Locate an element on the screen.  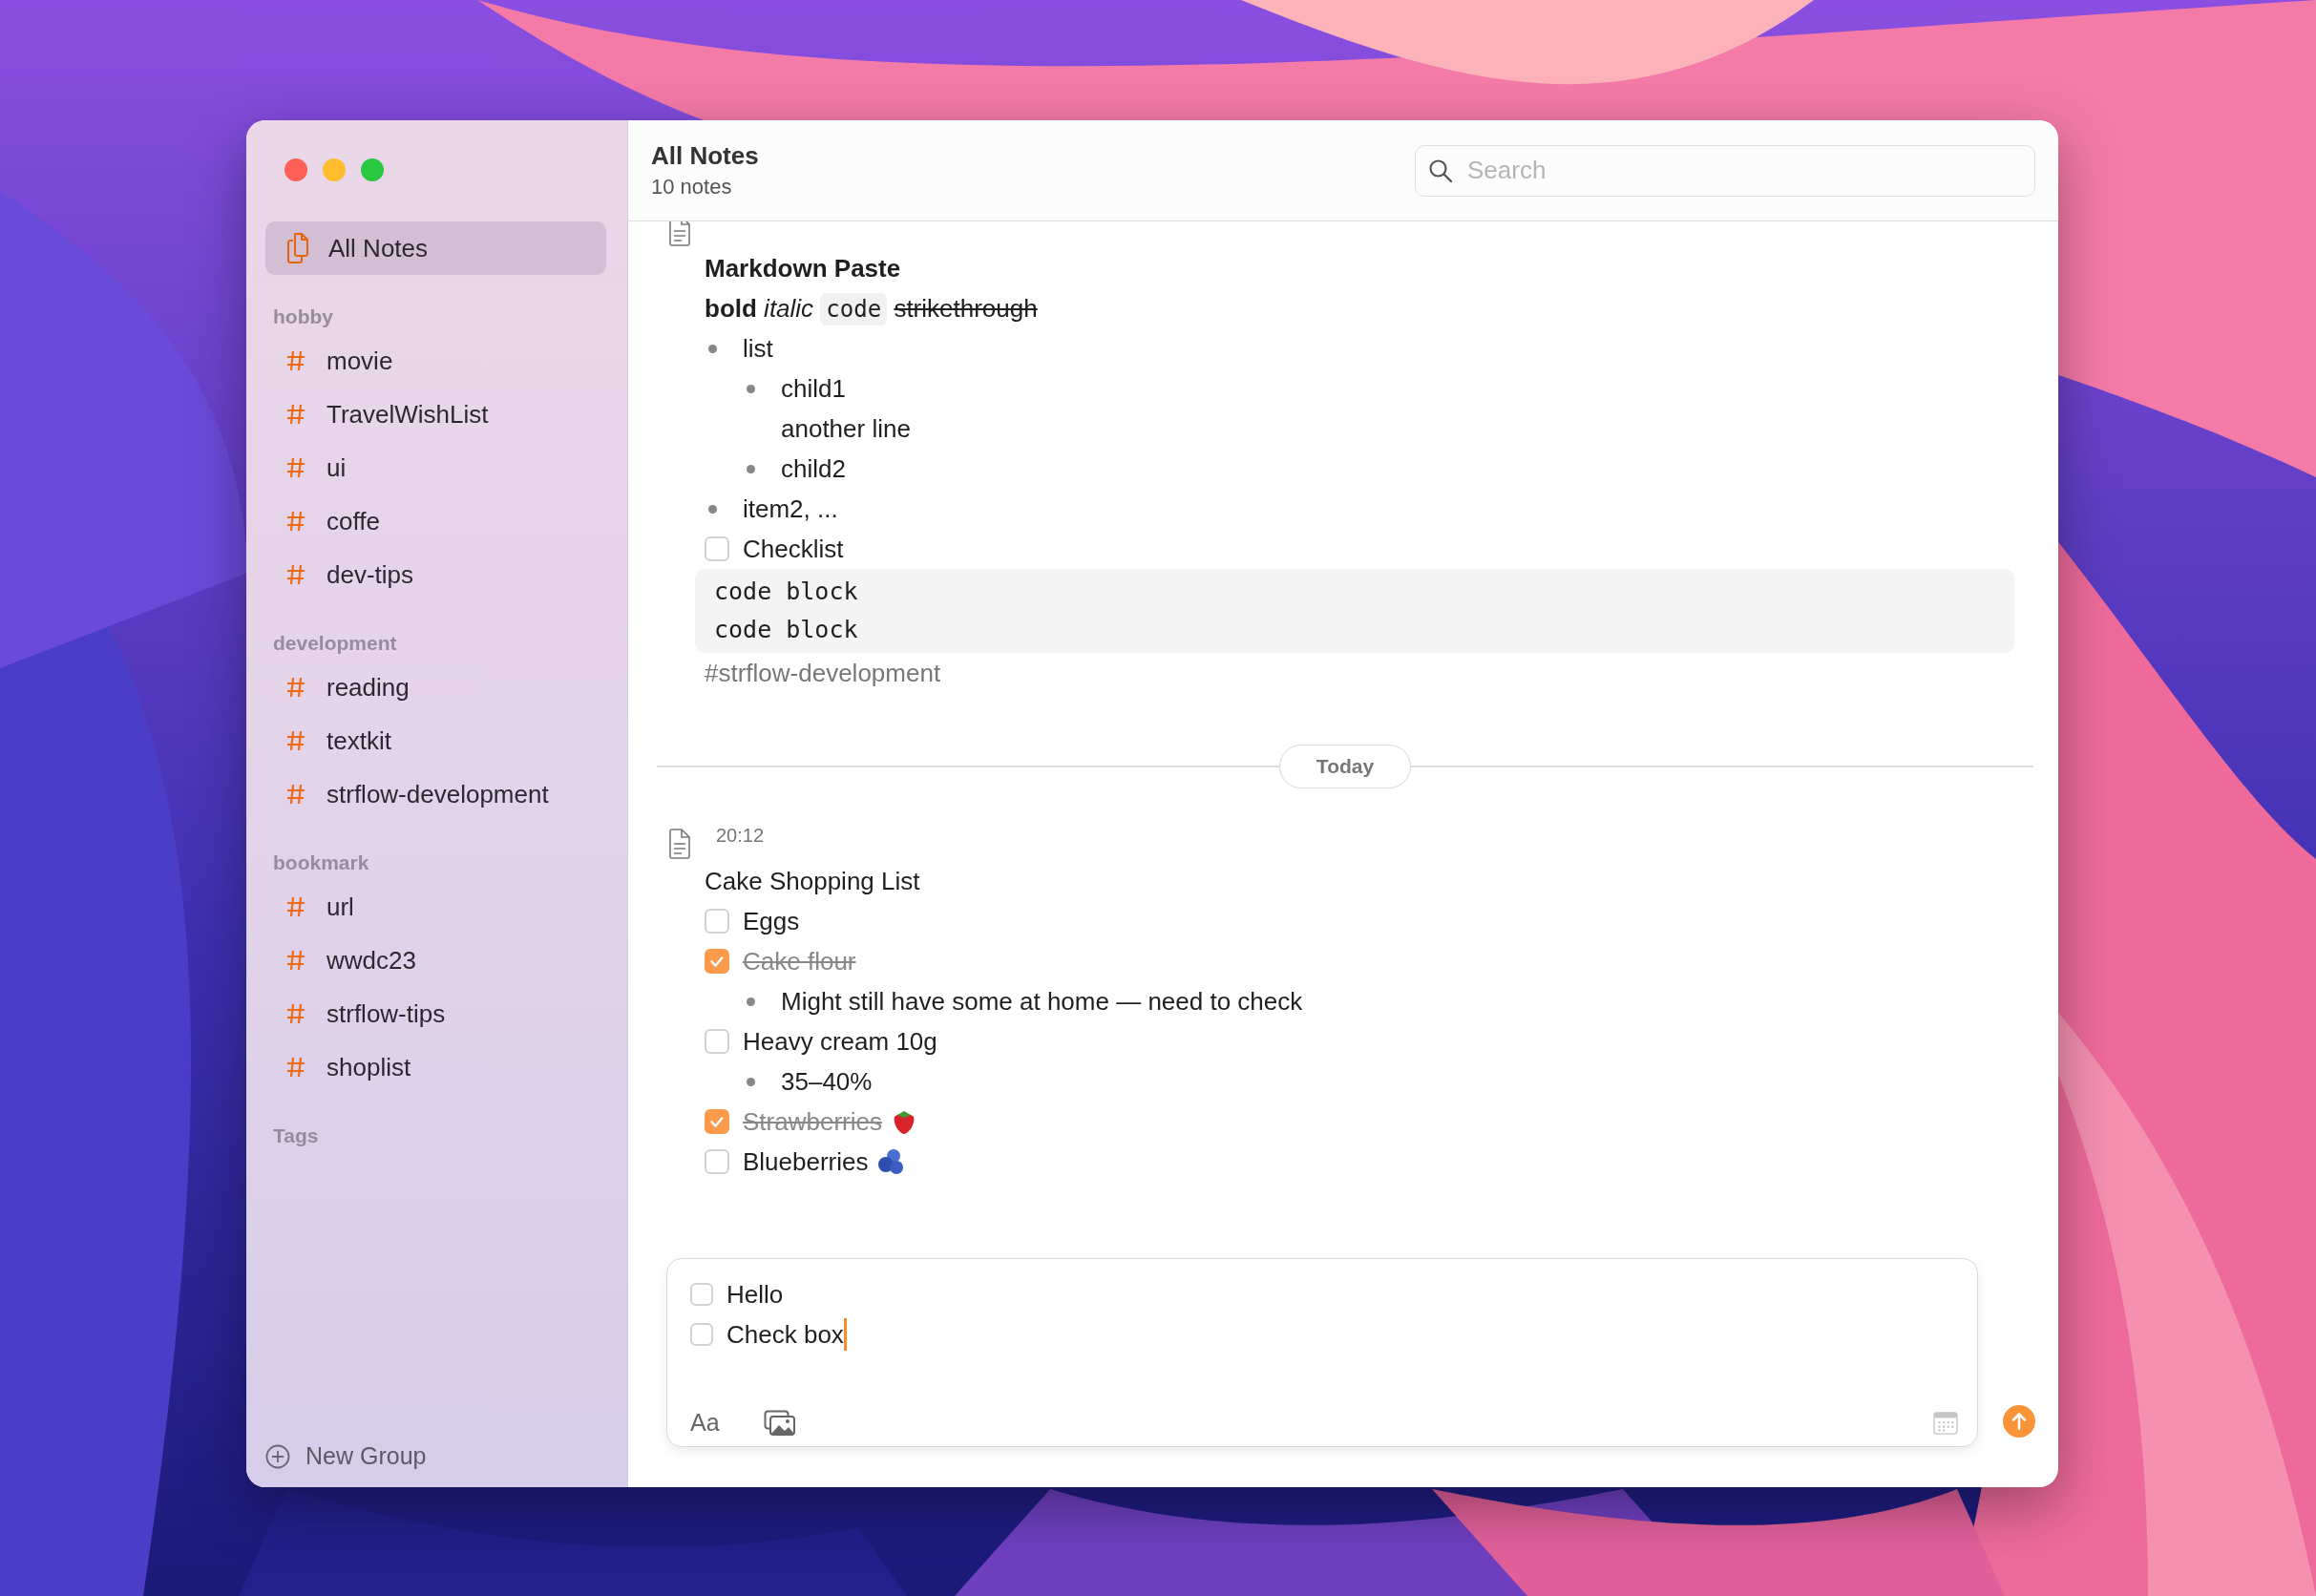
date-separator: Today is located at coordinates (1345, 766).